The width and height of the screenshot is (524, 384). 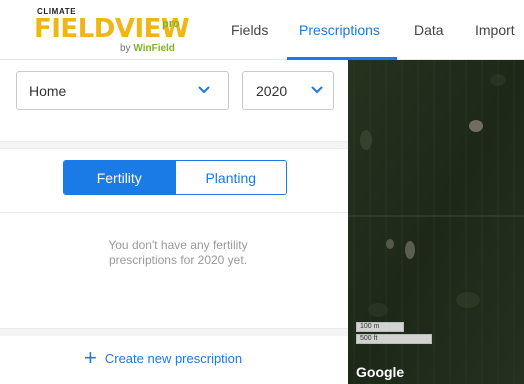 I want to click on climate-fieldview-logo: CLIMATE FIELDVIEW pro by WinField, so click(x=119, y=31).